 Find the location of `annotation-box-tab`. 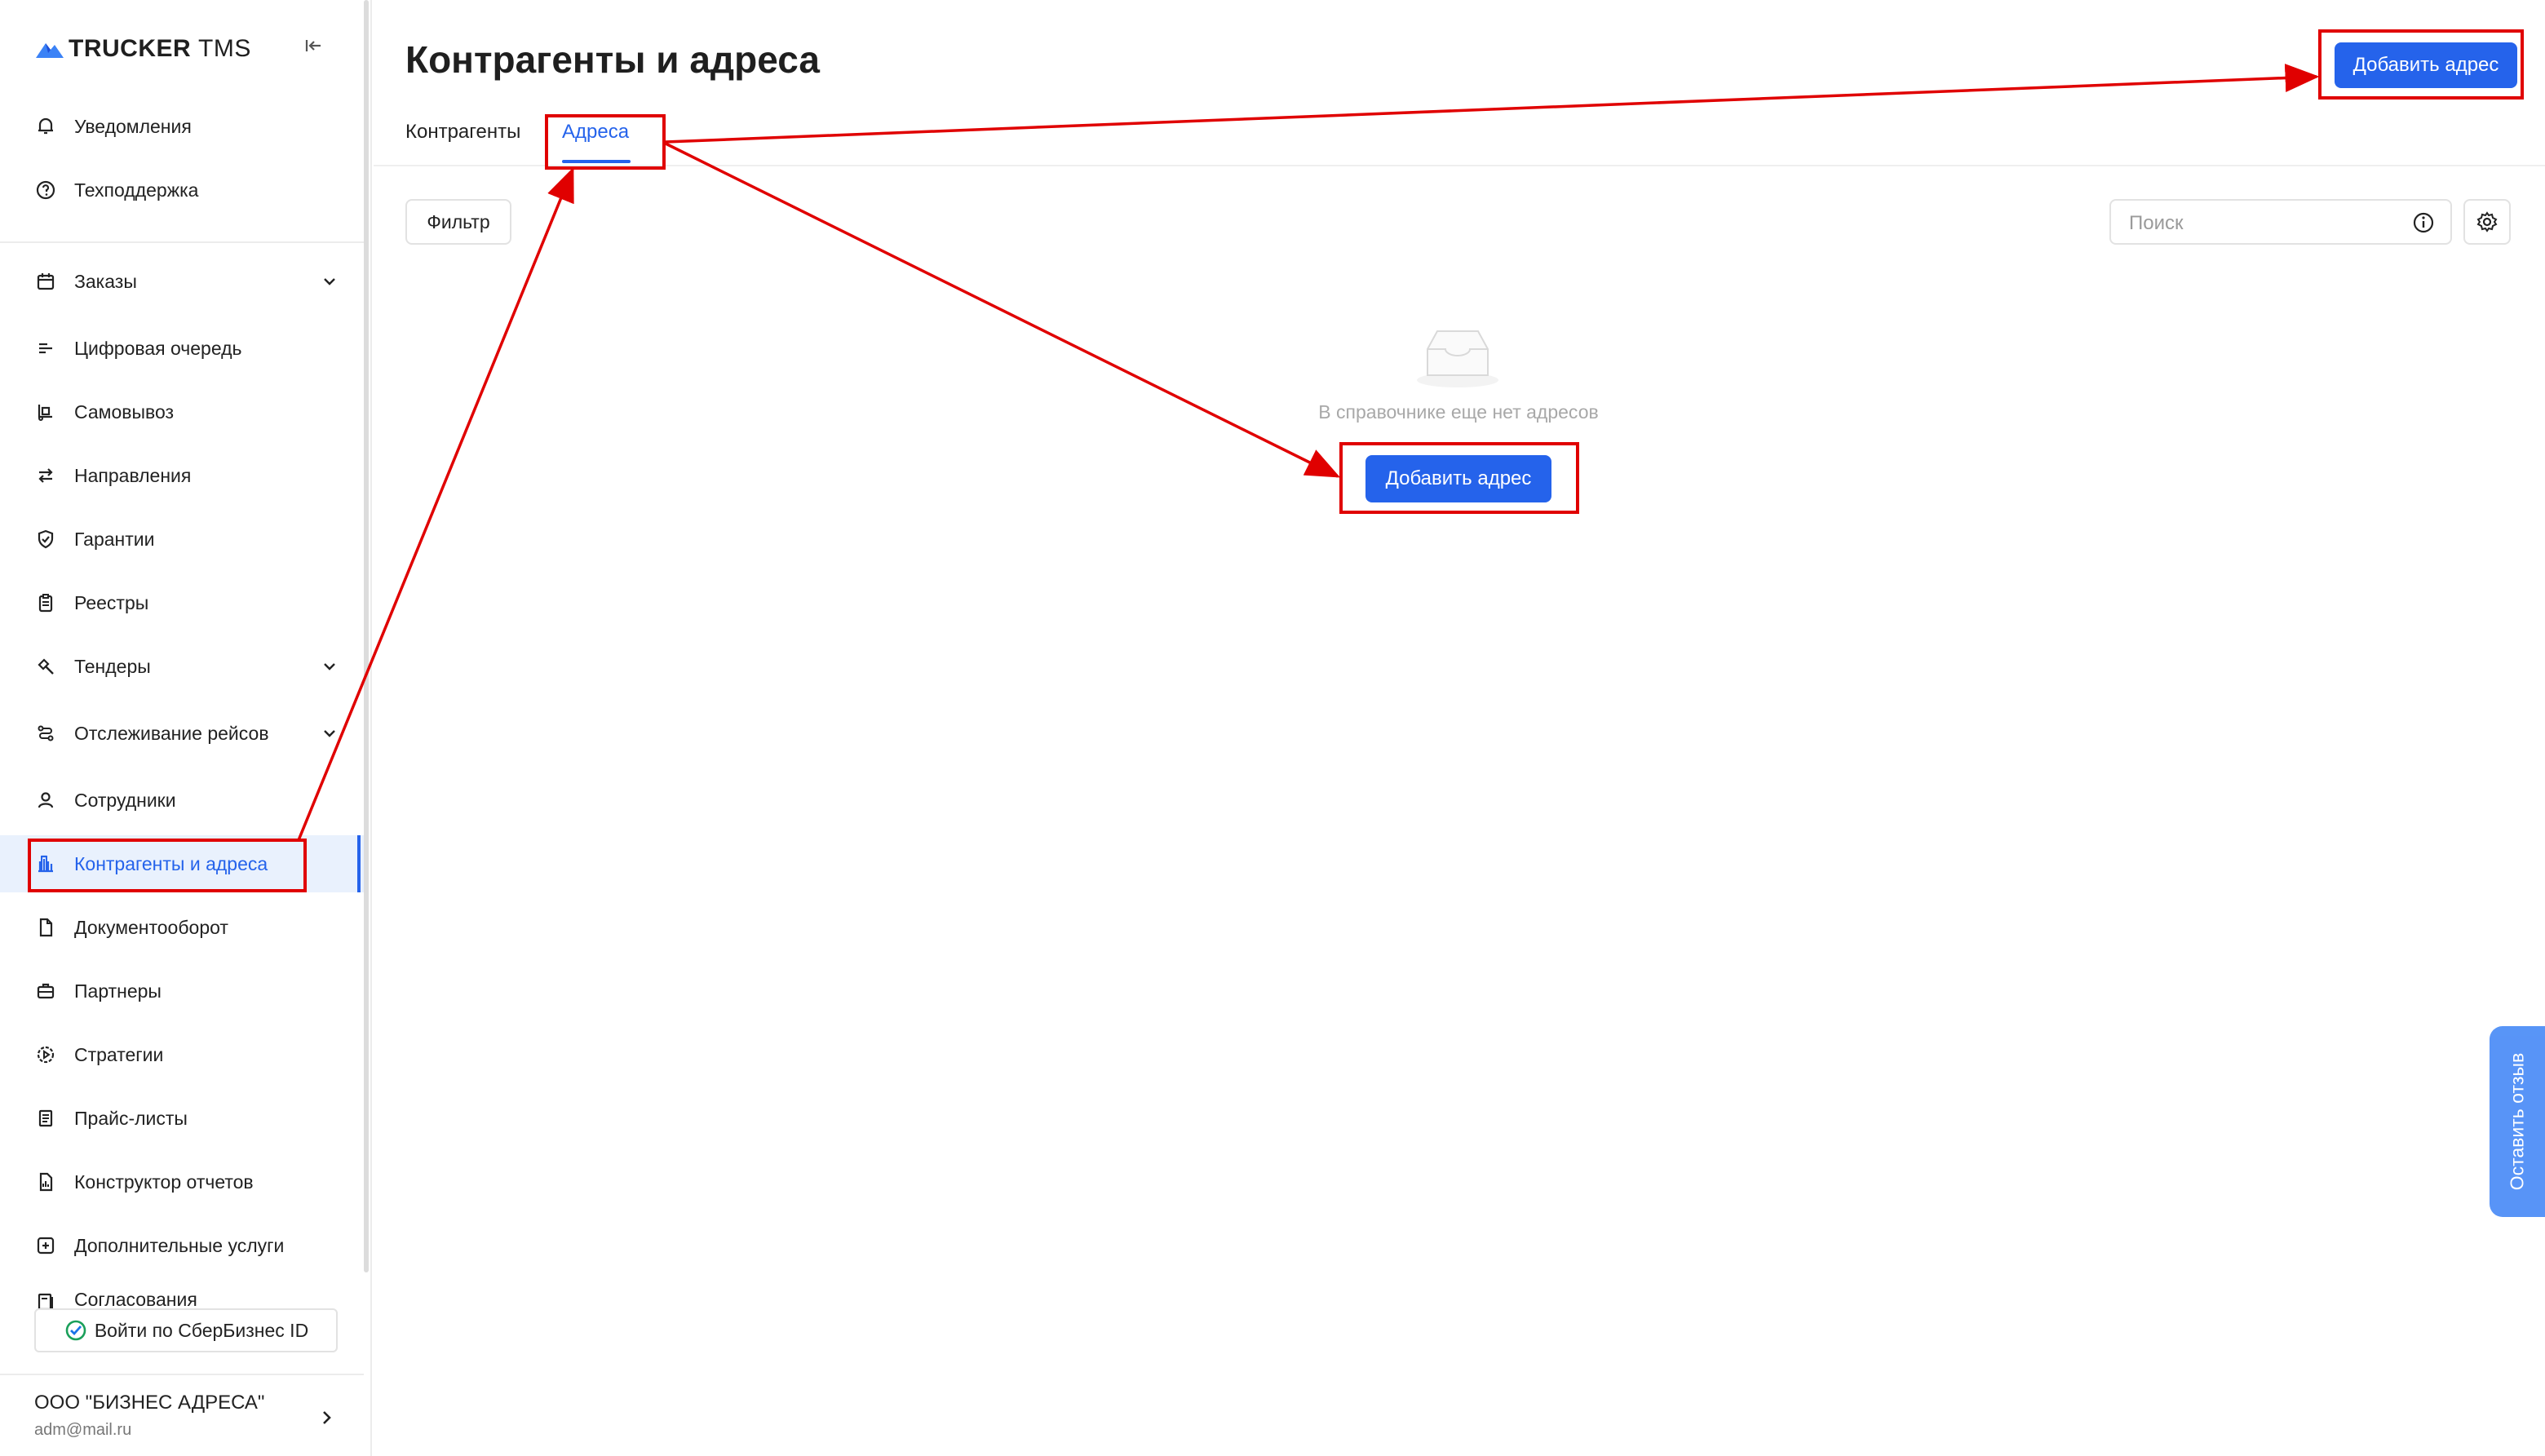

annotation-box-tab is located at coordinates (605, 142).